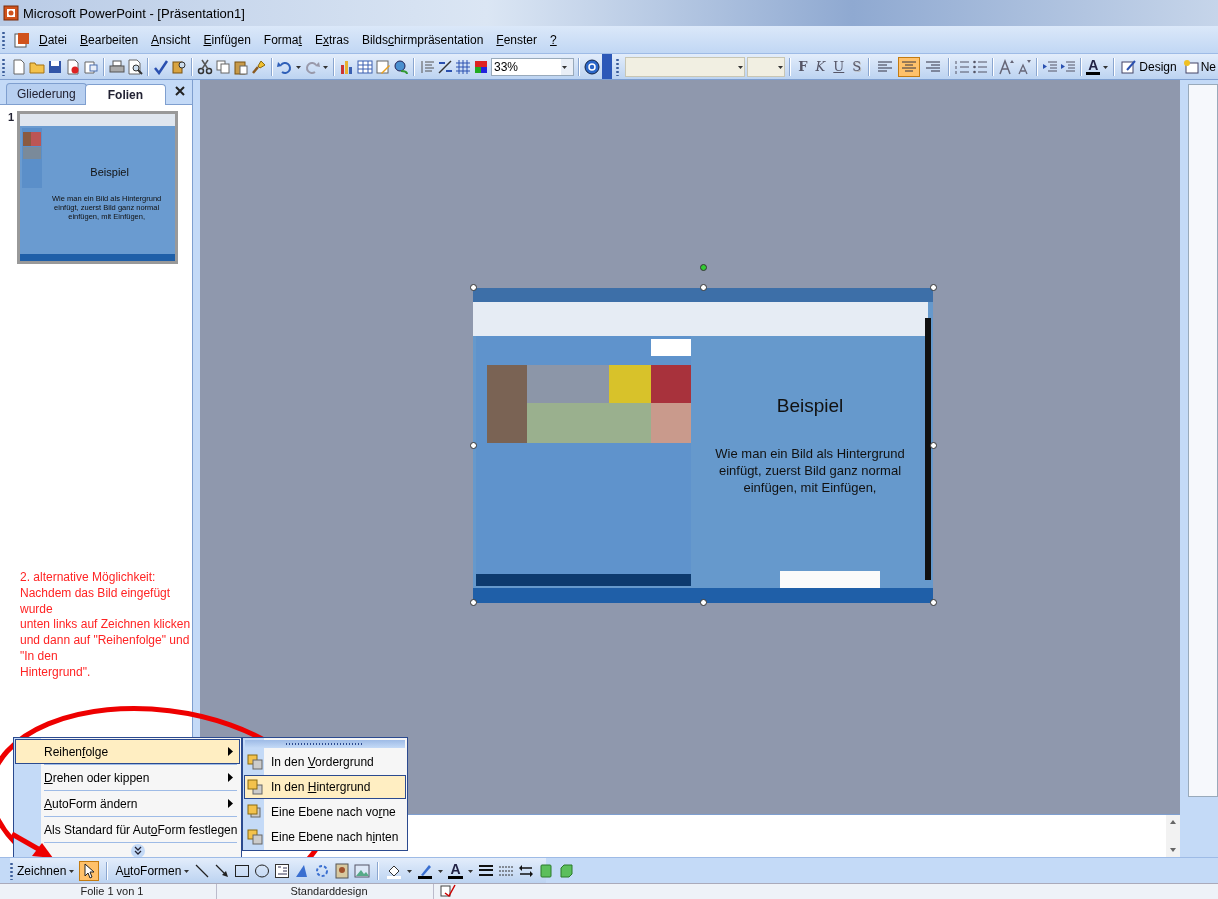 This screenshot has height=899, width=1218. What do you see at coordinates (553, 39) in the screenshot?
I see `menu-item: ?` at bounding box center [553, 39].